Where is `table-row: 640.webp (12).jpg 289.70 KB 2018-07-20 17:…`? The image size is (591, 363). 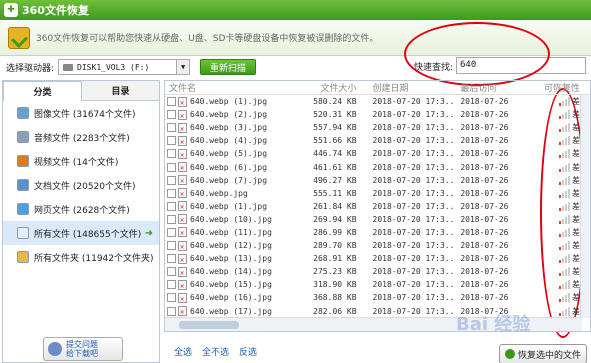
table-row: 640.webp (12).jpg 289.70 KB 2018-07-20 17:… is located at coordinates (377, 245).